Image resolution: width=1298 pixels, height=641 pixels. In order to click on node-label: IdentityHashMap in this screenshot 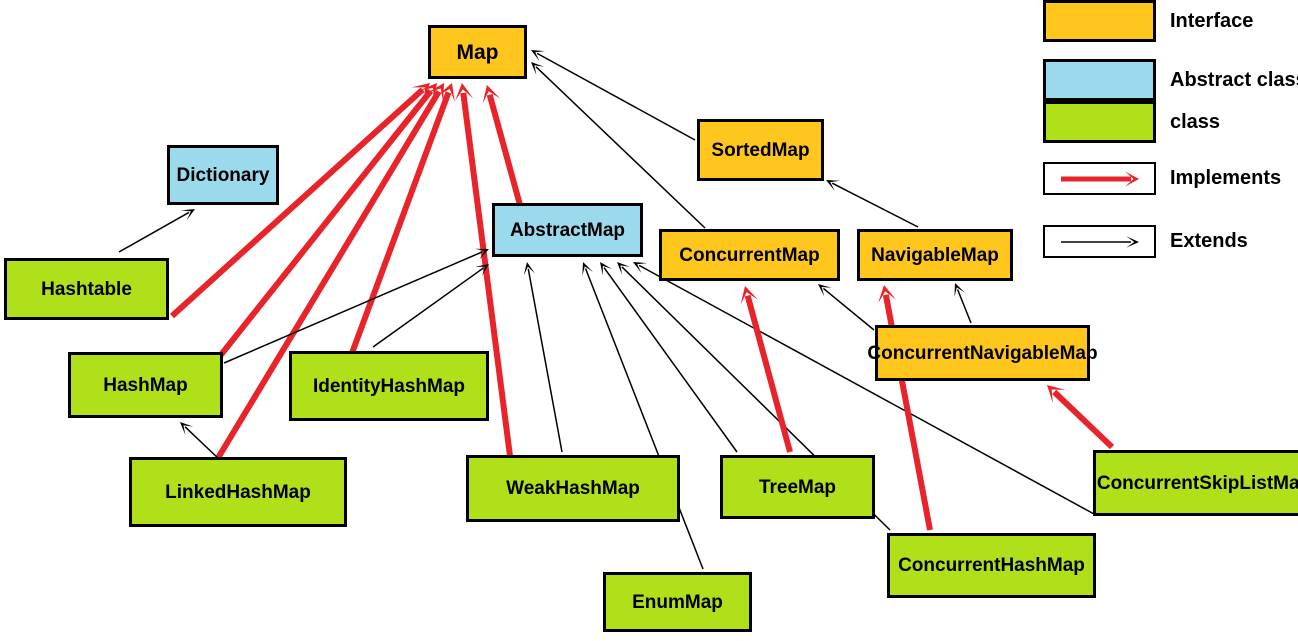, I will do `click(389, 386)`.